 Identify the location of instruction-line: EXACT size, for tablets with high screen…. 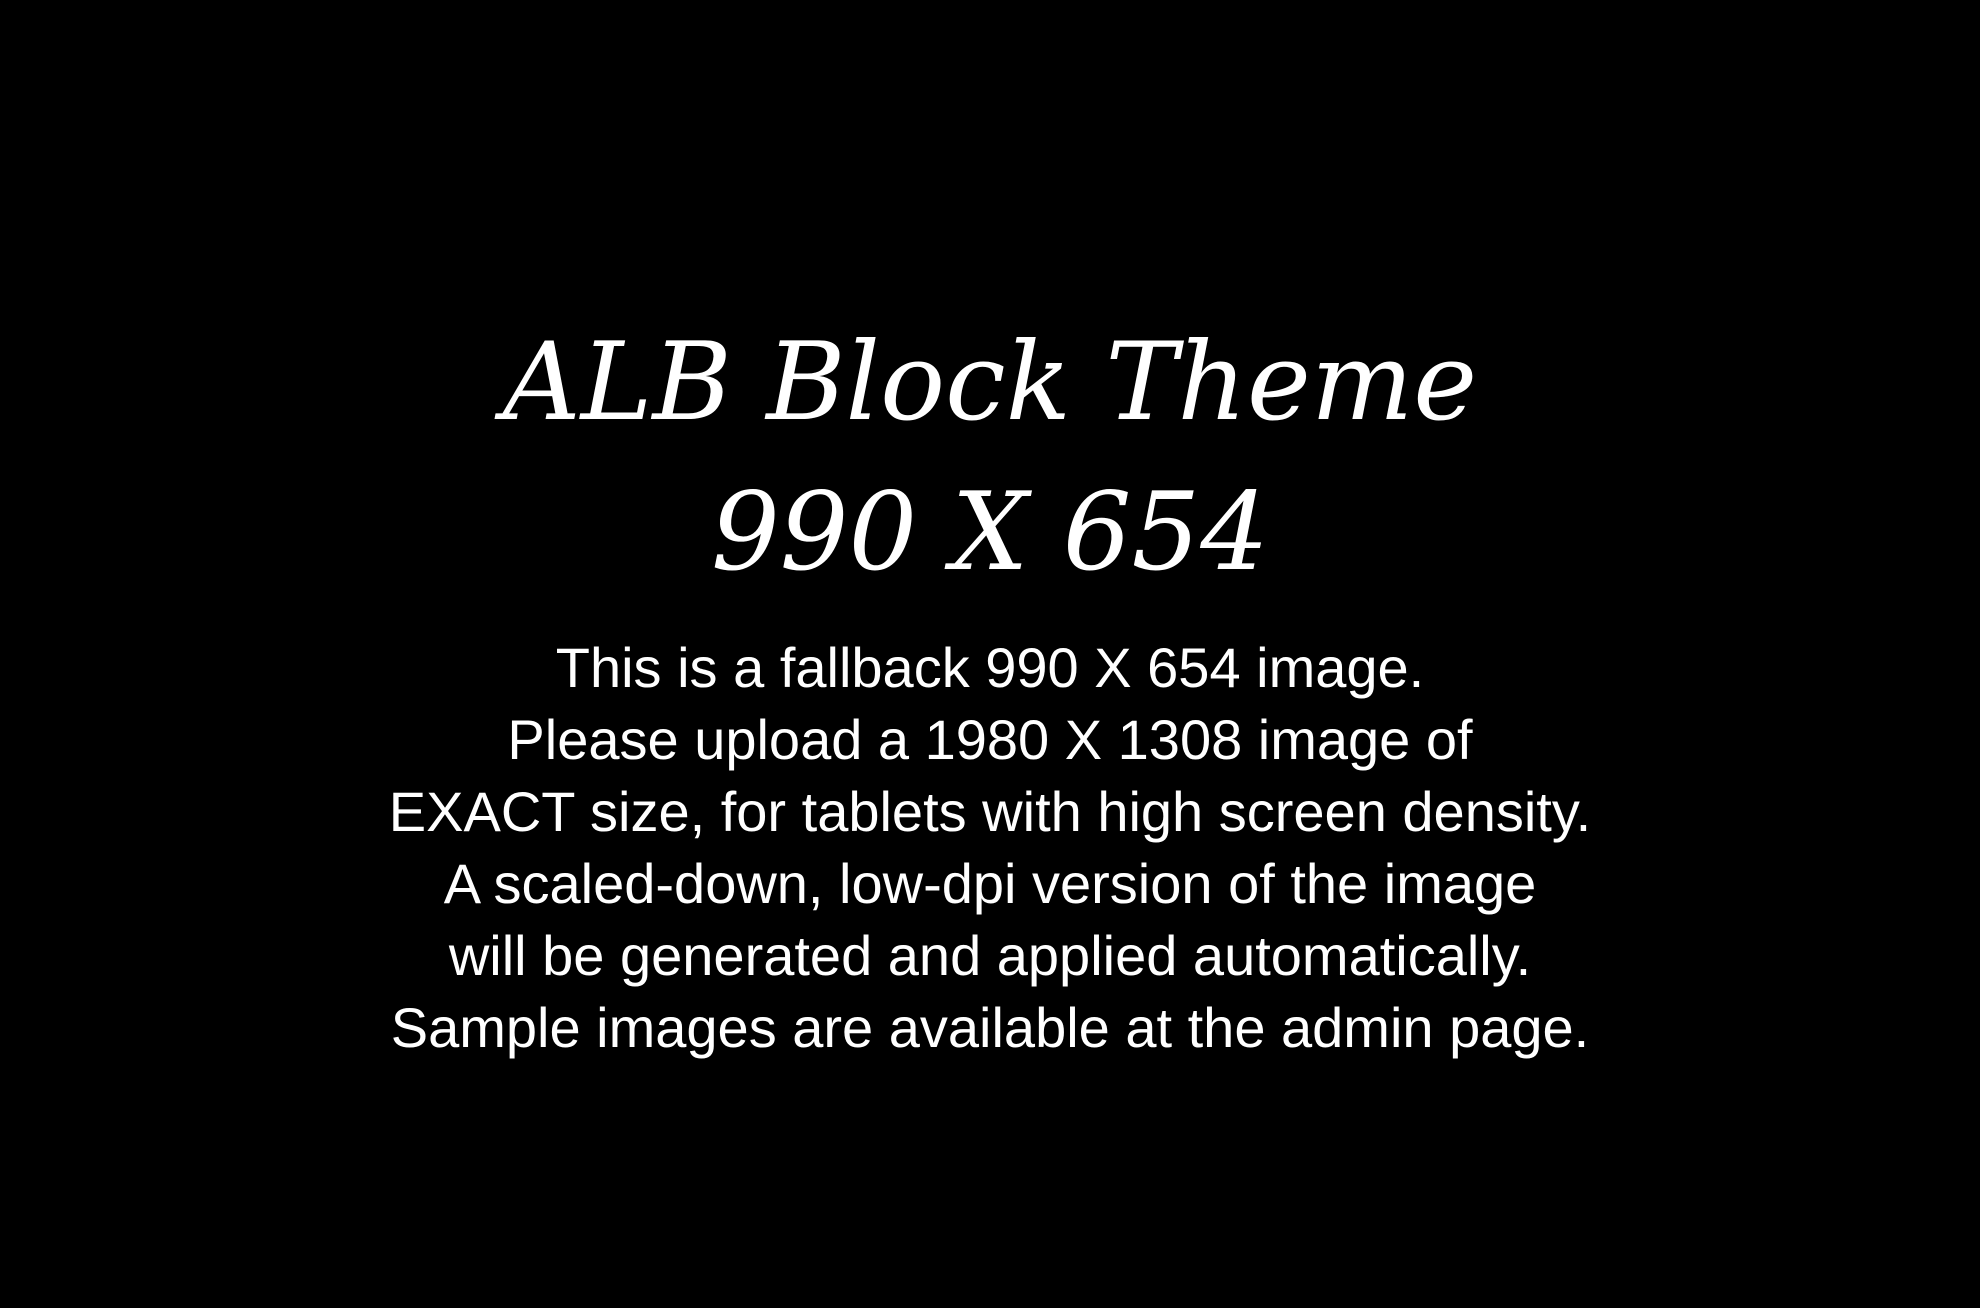
(990, 811).